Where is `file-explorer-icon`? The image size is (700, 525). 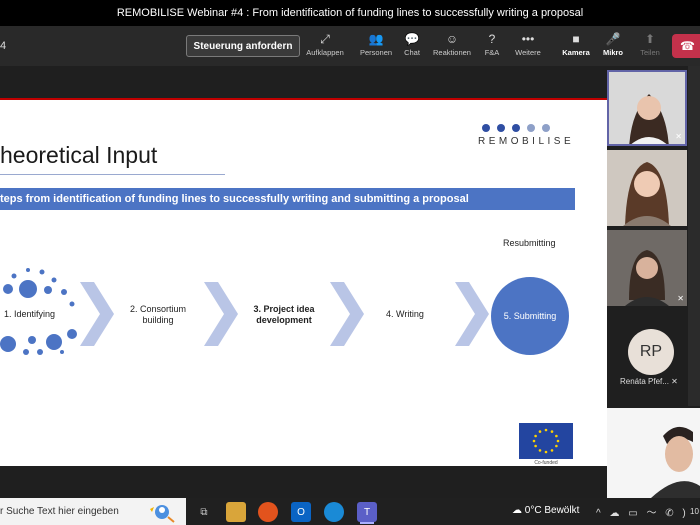
file-explorer-icon is located at coordinates (236, 512).